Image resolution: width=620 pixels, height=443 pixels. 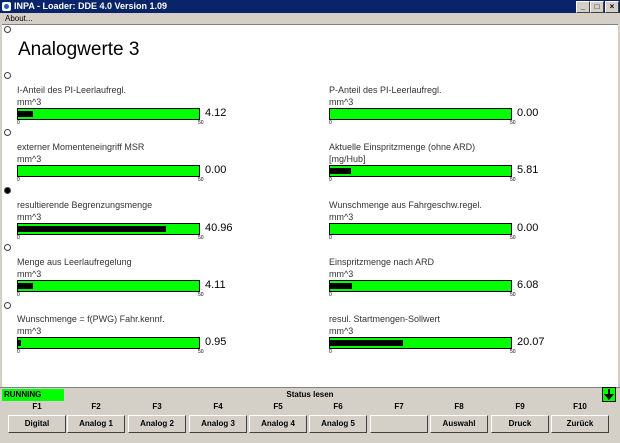 I want to click on analog-3-button: Analog 3, so click(x=218, y=424).